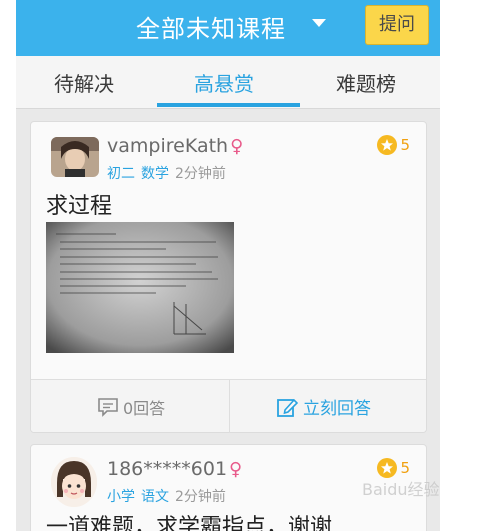 This screenshot has width=500, height=531. Describe the element at coordinates (366, 82) in the screenshot. I see `tab-hard-ranking: 难题榜` at that location.